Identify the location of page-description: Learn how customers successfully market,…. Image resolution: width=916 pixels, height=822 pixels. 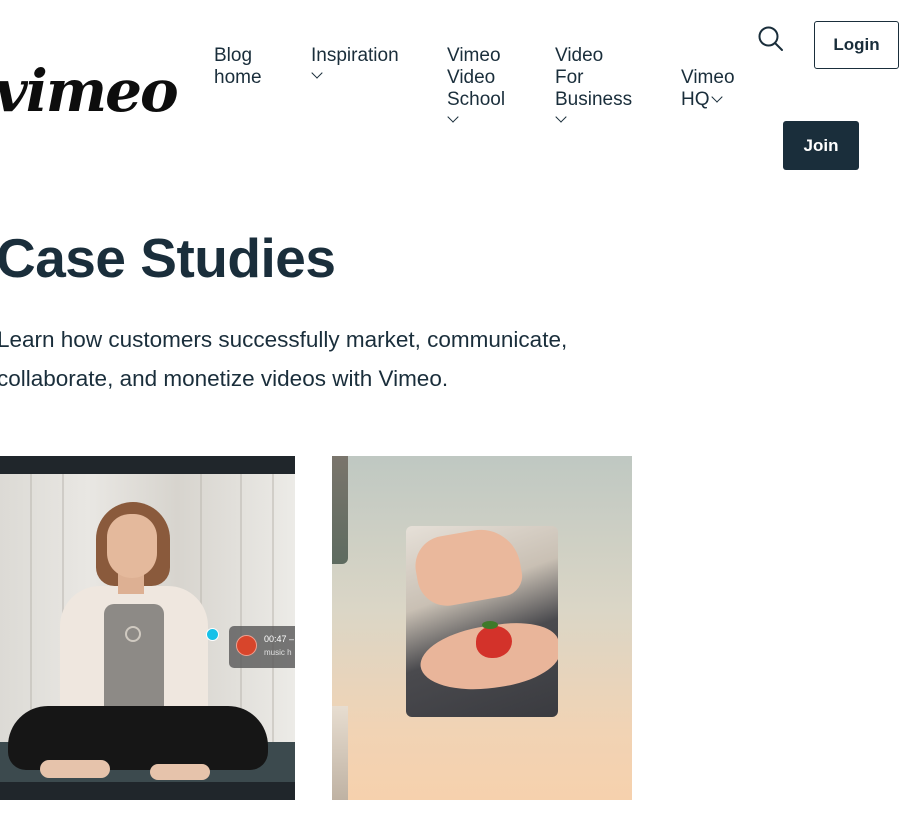
(284, 359).